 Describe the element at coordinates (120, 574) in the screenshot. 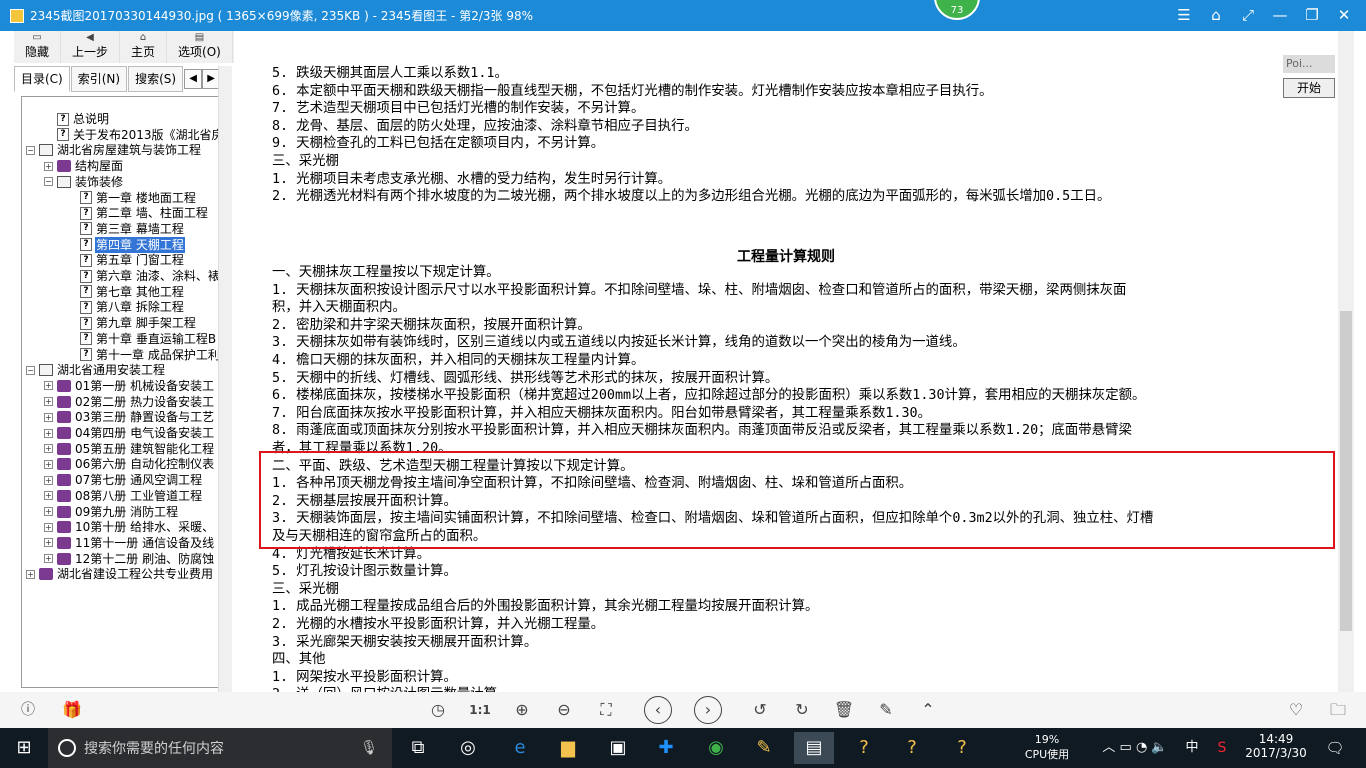

I see `tree-item: + 湖北省建设工程公共专业费用` at that location.